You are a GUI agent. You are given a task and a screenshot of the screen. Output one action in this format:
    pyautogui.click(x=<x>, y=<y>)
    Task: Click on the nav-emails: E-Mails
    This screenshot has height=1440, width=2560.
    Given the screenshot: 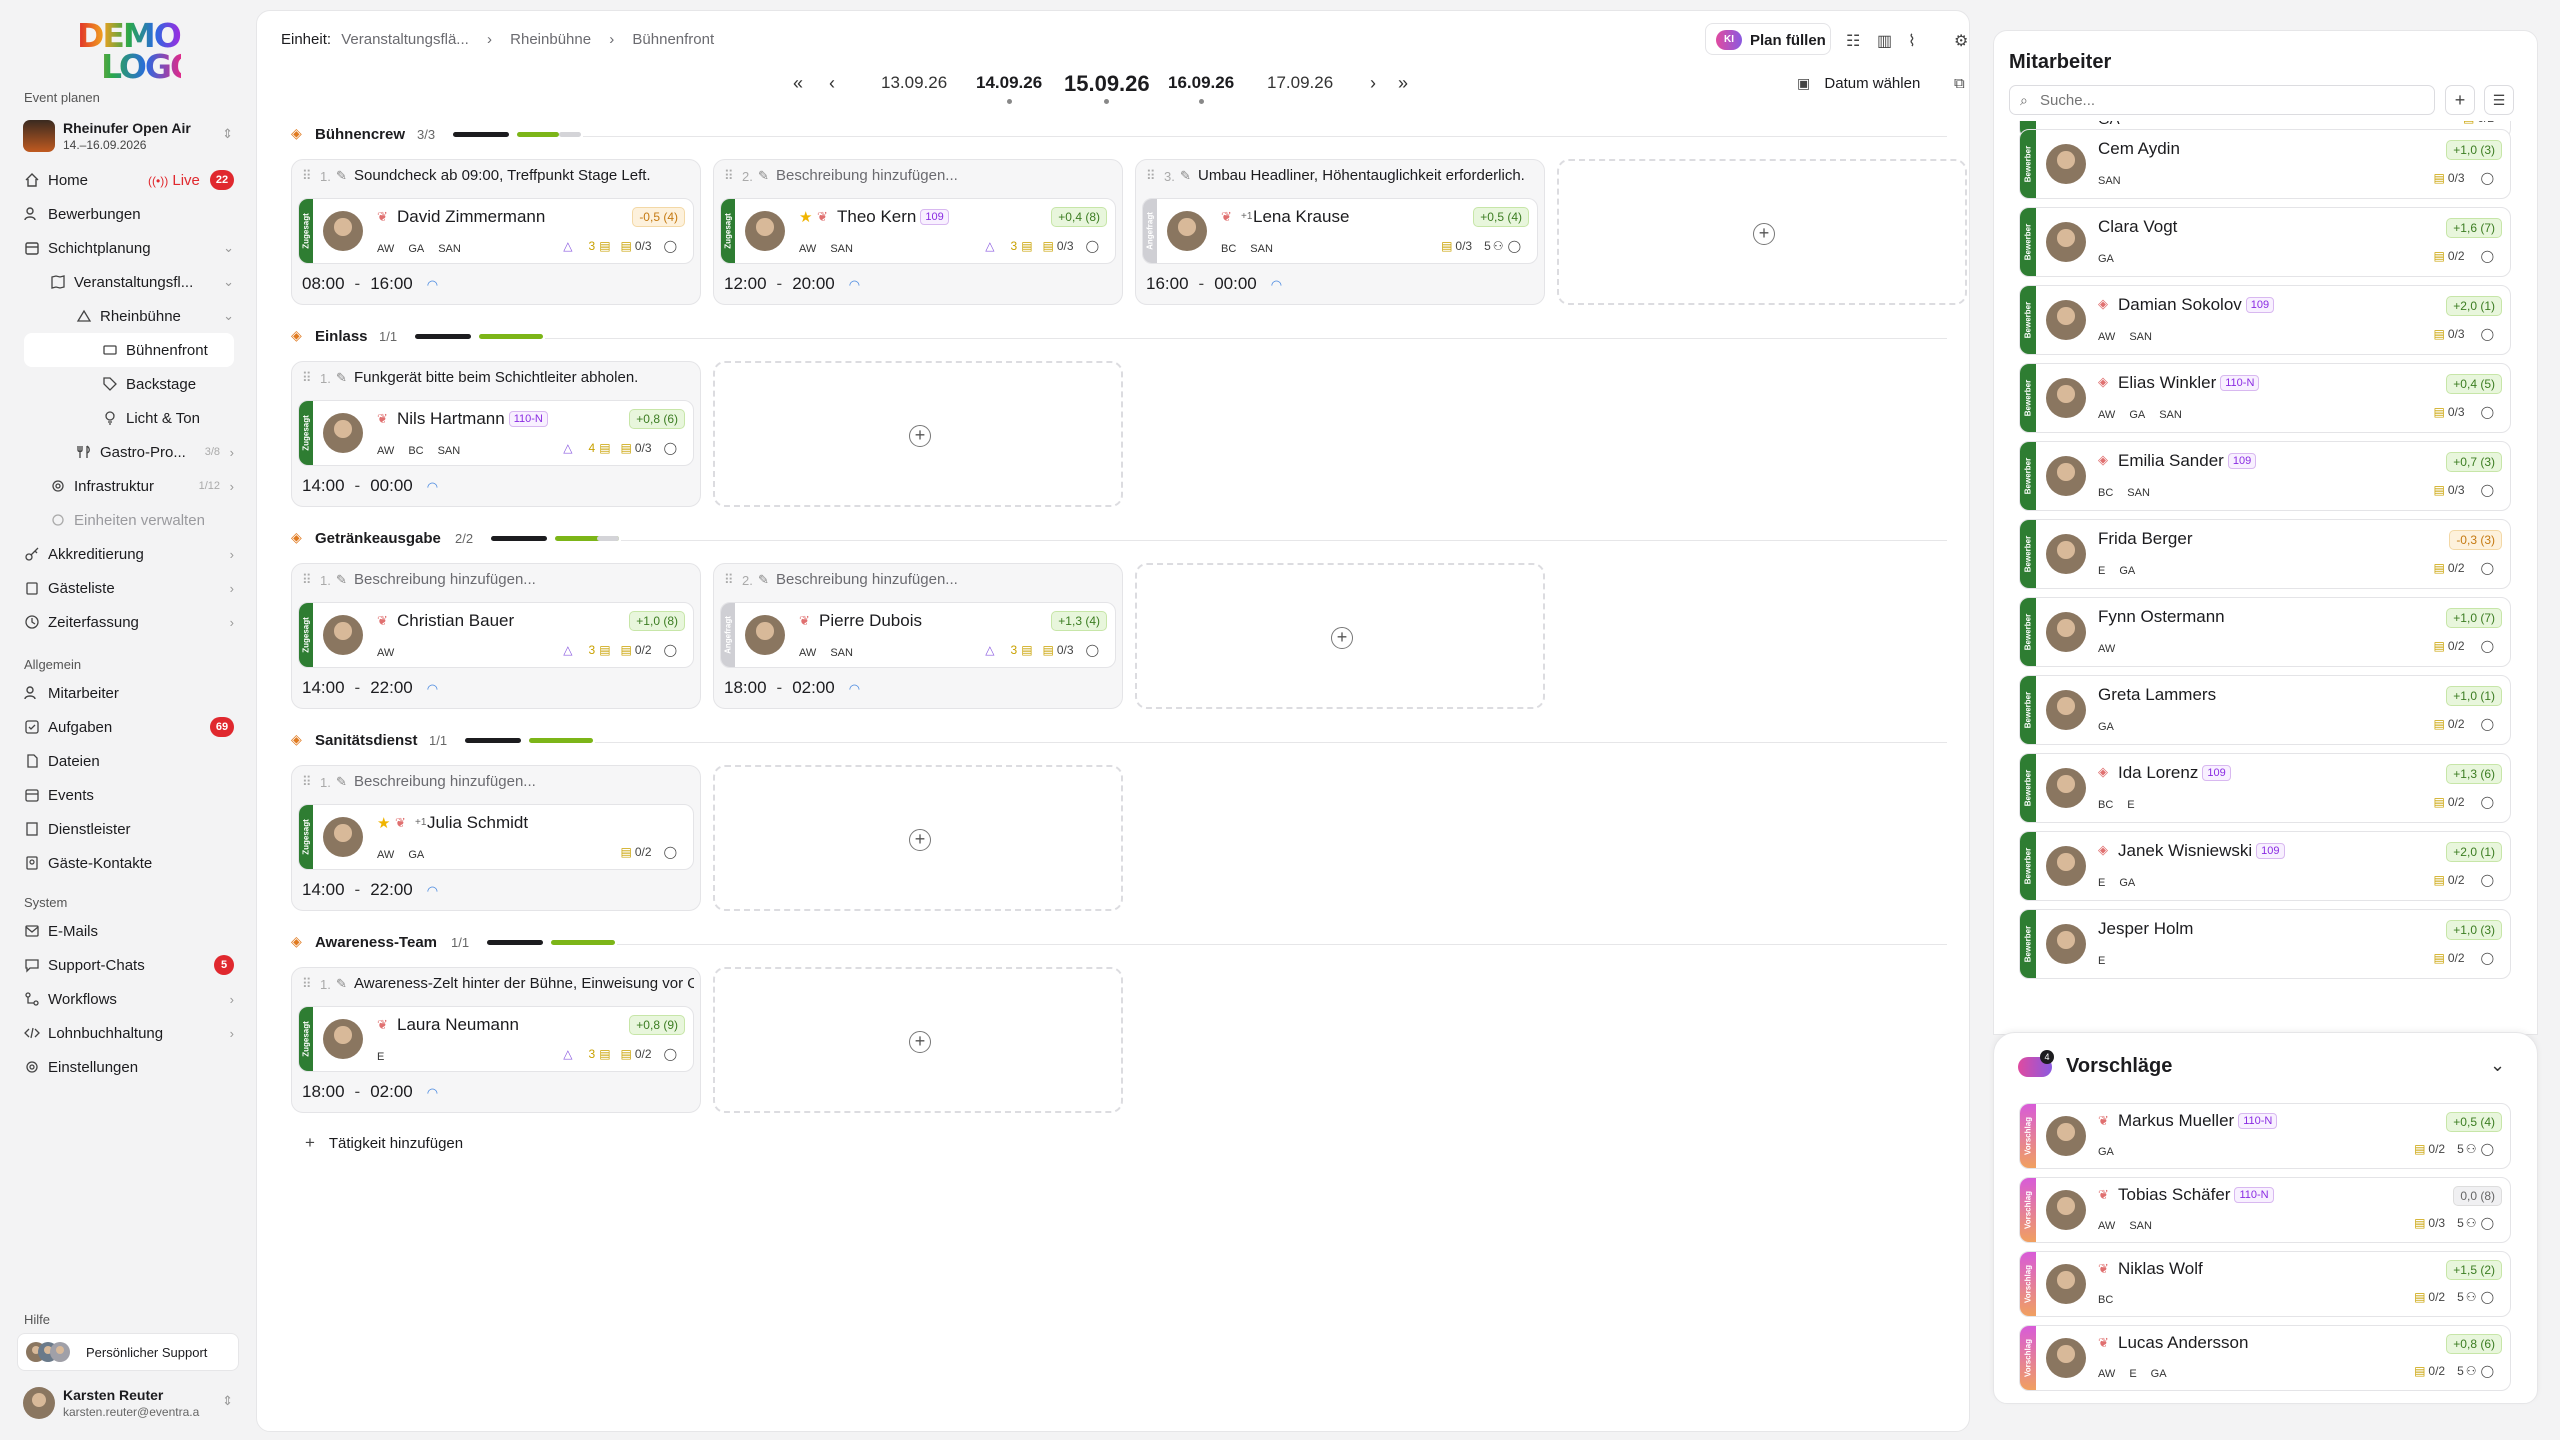 What is the action you would take?
    pyautogui.click(x=129, y=931)
    